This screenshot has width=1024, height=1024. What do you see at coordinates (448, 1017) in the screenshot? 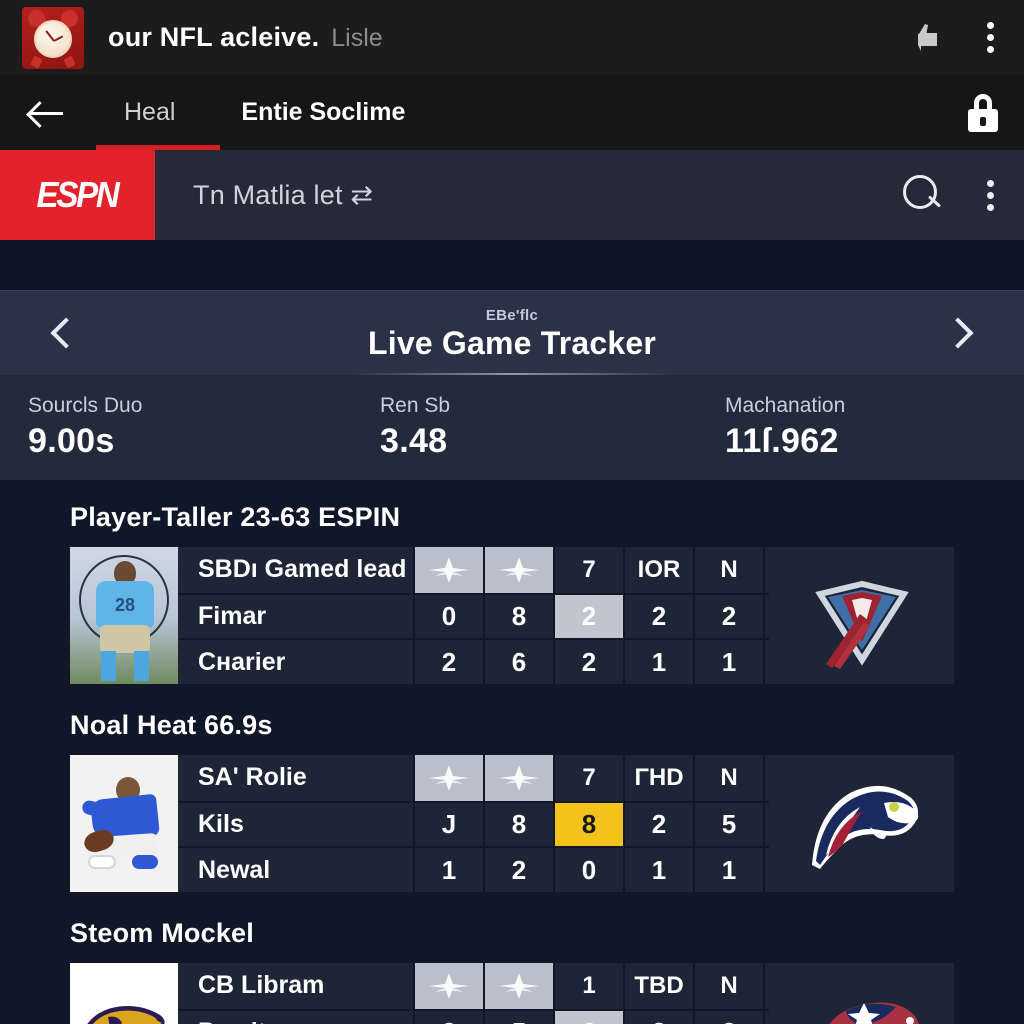
I see `table-cell: 3` at bounding box center [448, 1017].